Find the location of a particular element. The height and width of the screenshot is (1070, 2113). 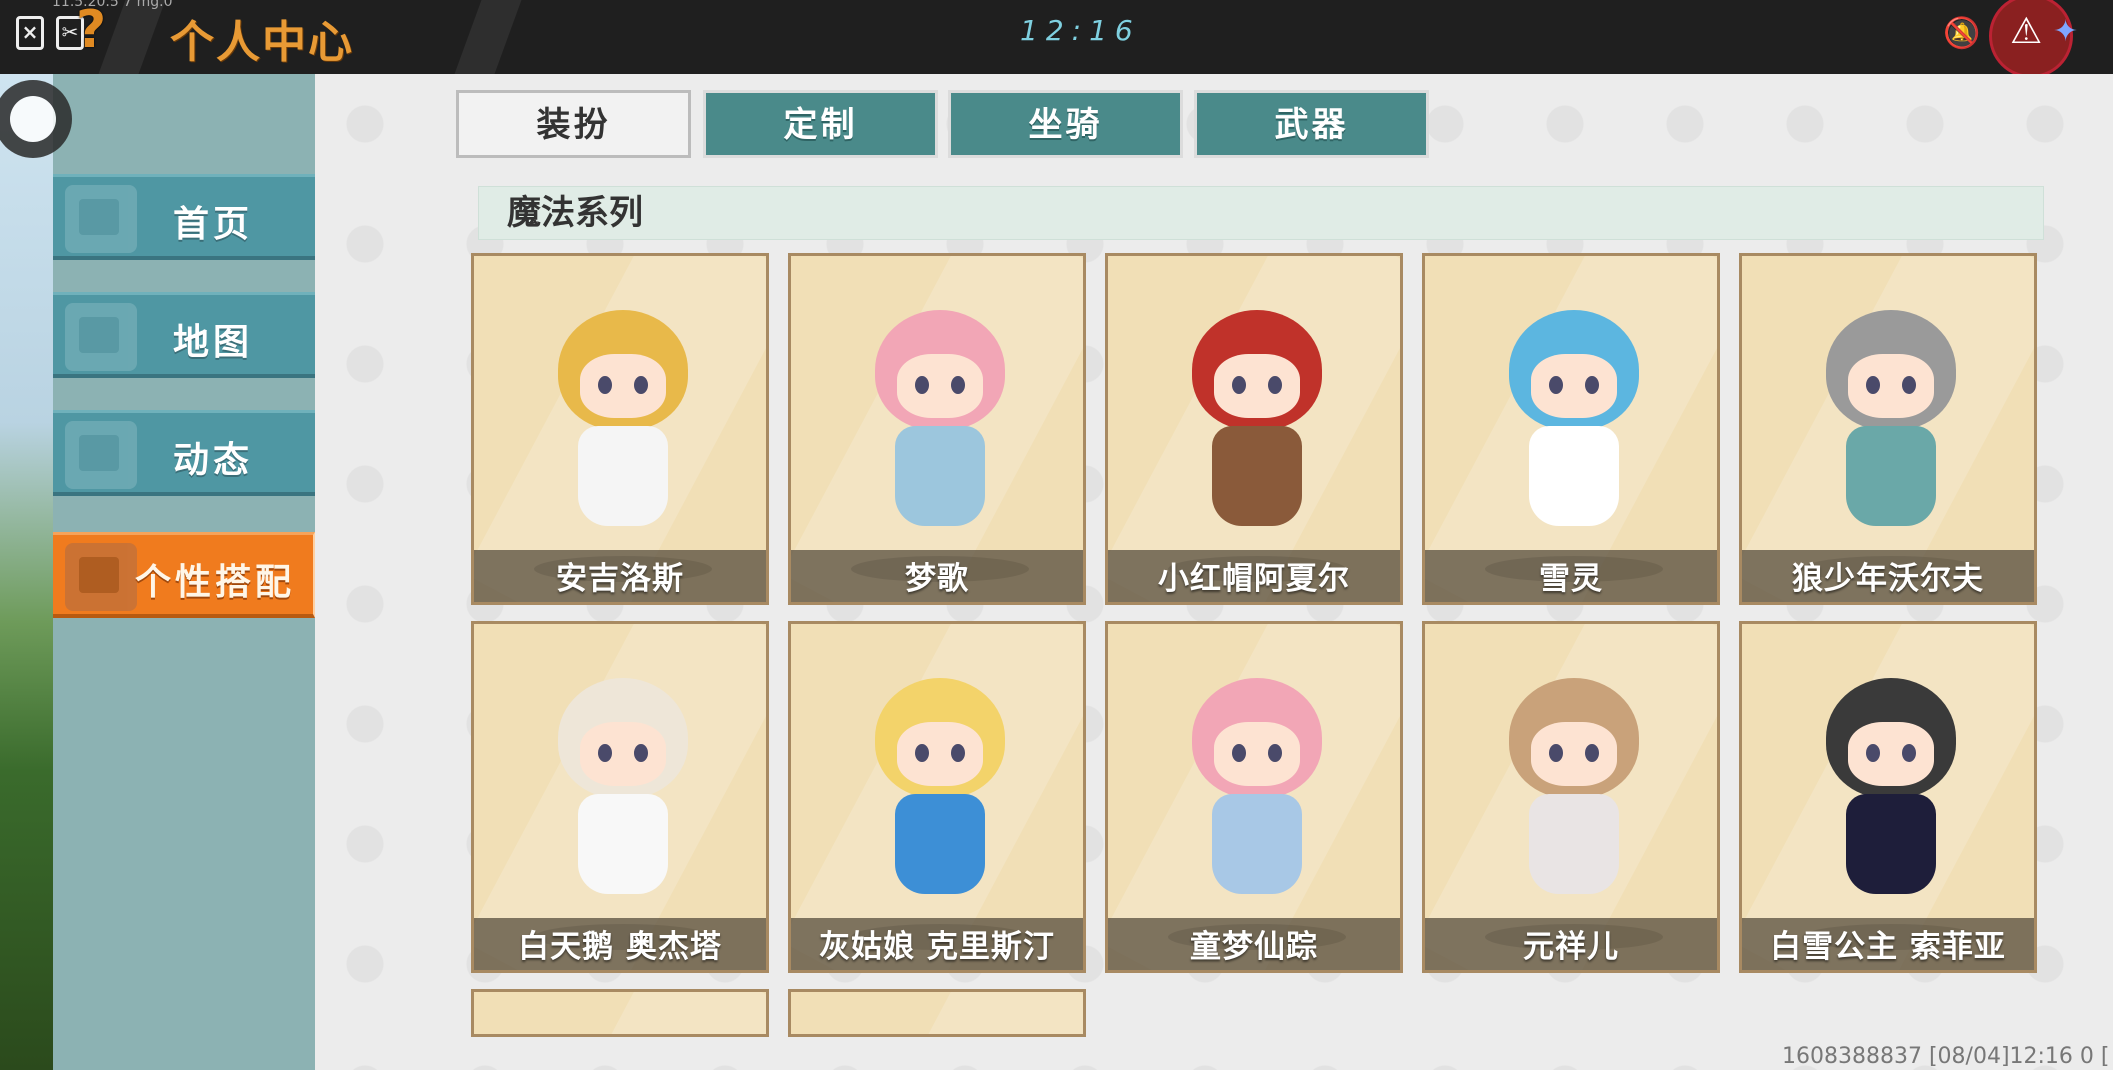

sidebar-item-outfit: 个性搭配 is located at coordinates (184, 575).